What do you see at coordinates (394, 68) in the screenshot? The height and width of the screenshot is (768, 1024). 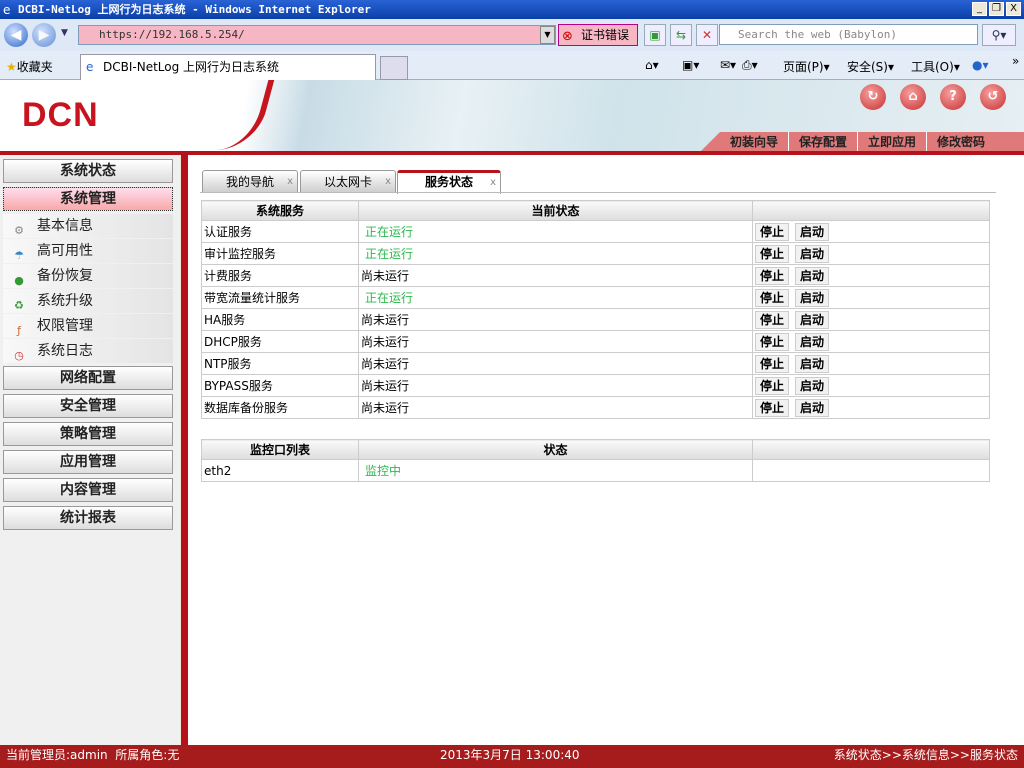 I see `new-tab-button` at bounding box center [394, 68].